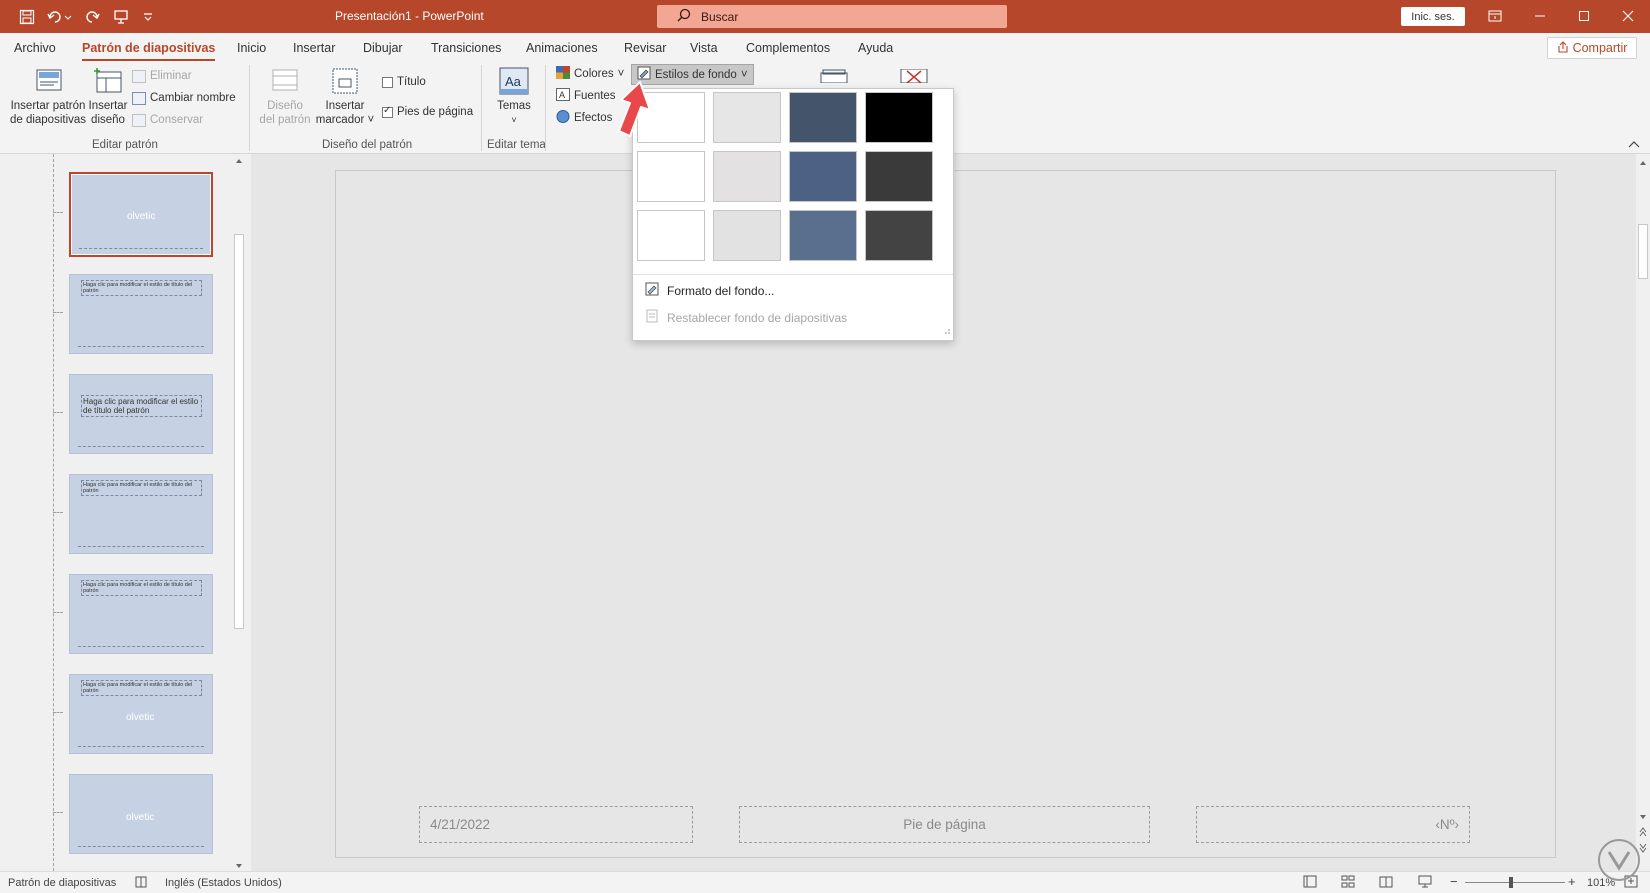  What do you see at coordinates (387, 82) in the screenshot?
I see `title-checkbox-box` at bounding box center [387, 82].